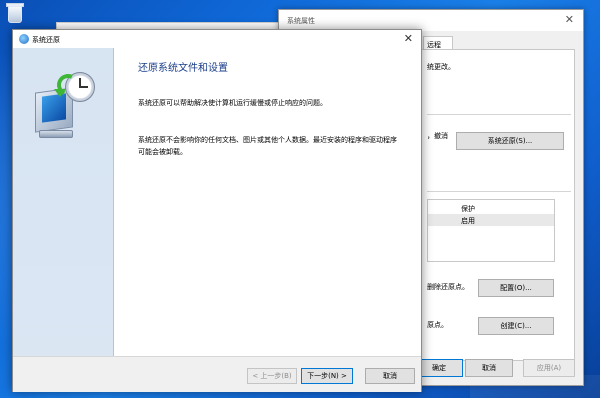 Image resolution: width=600 pixels, height=398 pixels. I want to click on system-properties-titlebar: 系统属性 ✕, so click(431, 20).